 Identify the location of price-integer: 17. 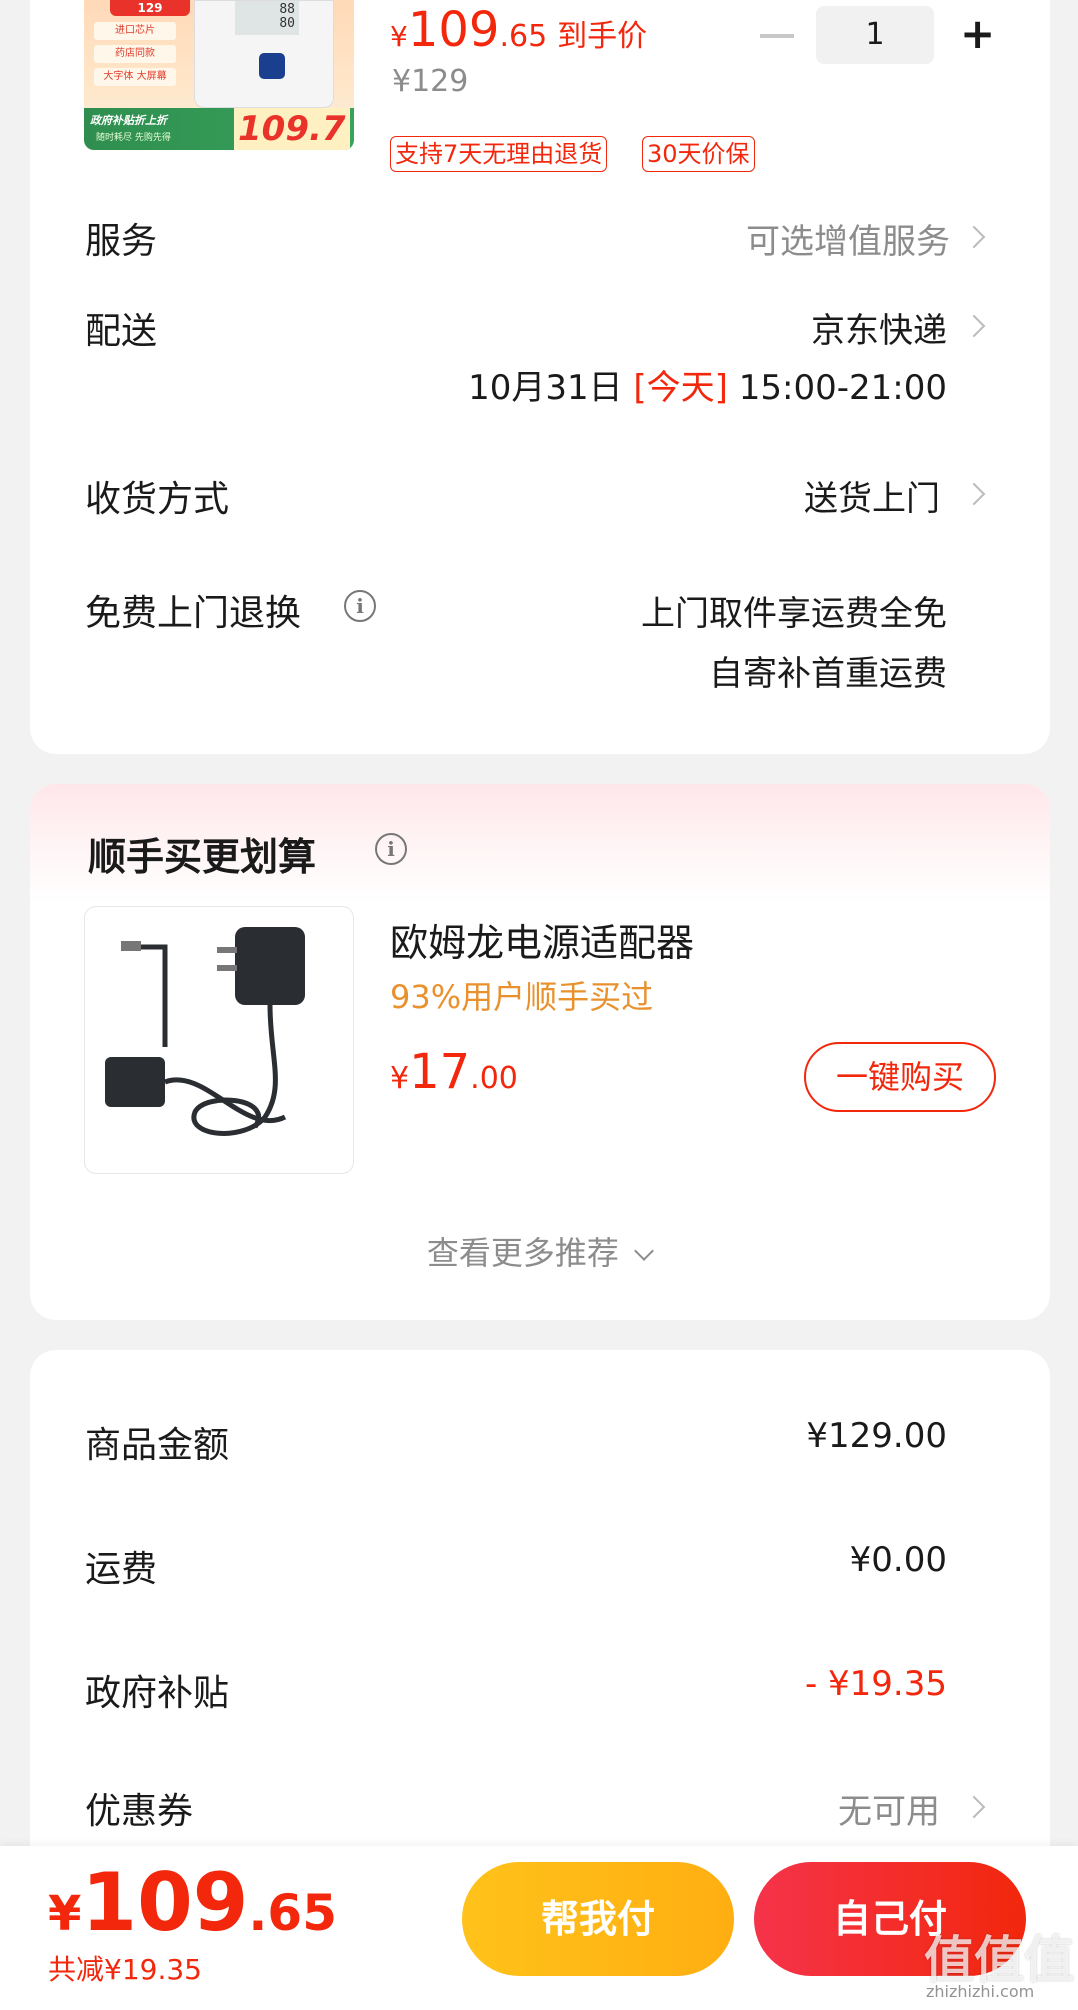
(440, 1072).